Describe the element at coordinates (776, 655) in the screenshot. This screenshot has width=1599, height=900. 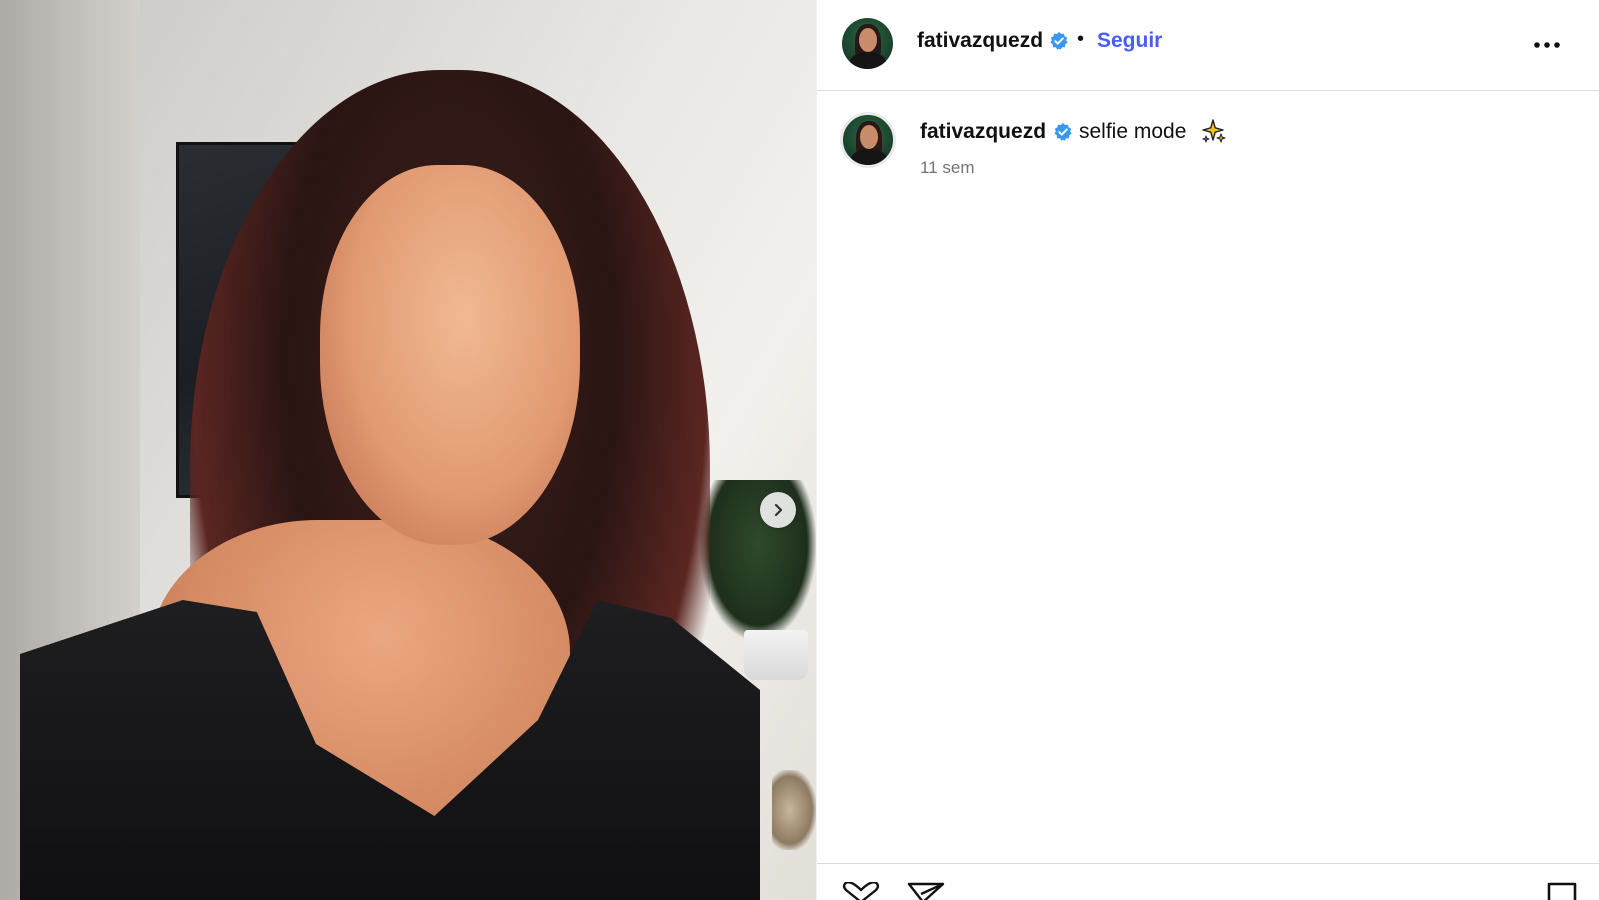
I see `photo-pot` at that location.